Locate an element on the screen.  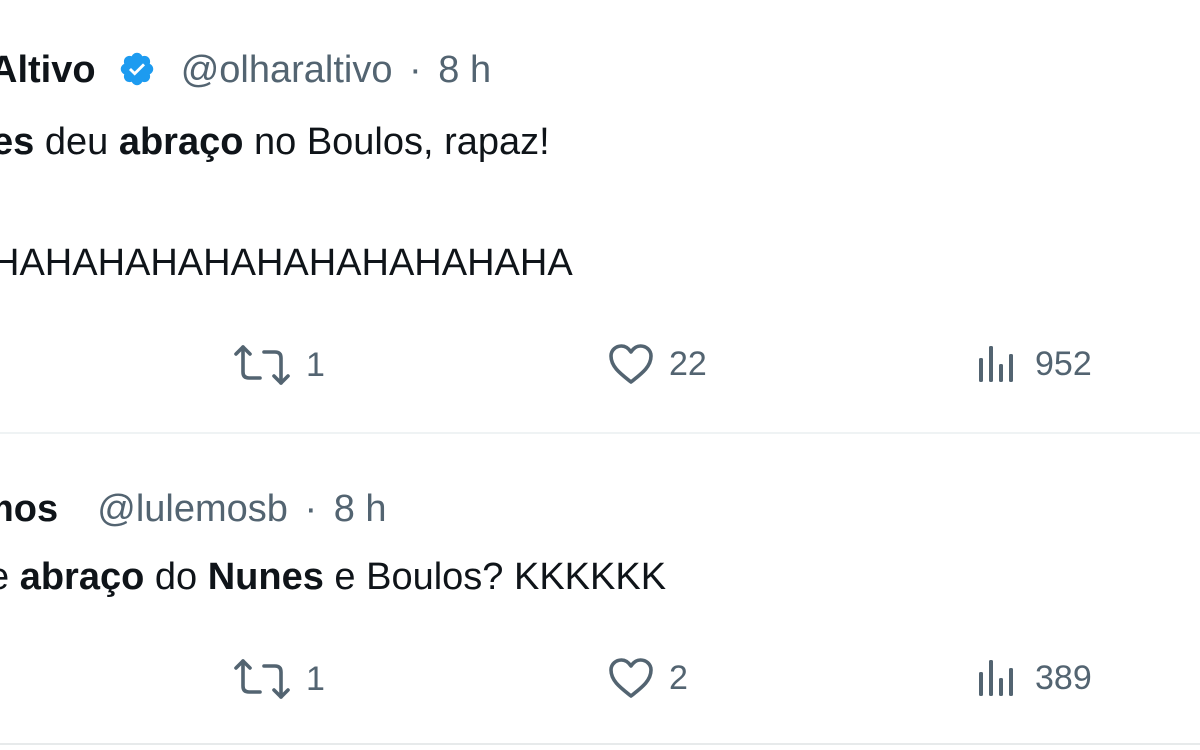
text-segment: no Boulos, rapaz! is located at coordinates (396, 142).